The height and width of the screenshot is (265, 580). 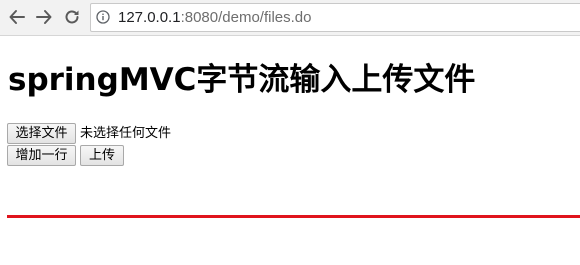 I want to click on red-divider, so click(x=293, y=216).